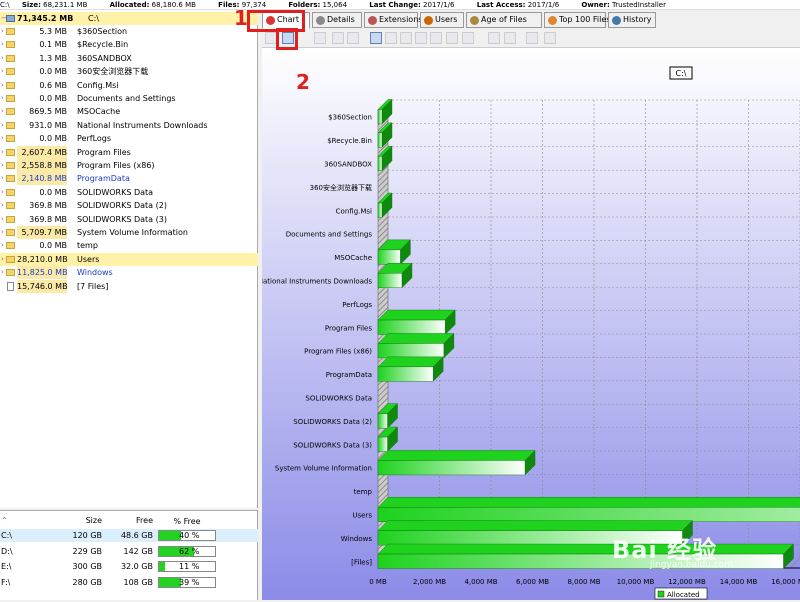 The height and width of the screenshot is (602, 800). I want to click on x-tick-label: 16,000 MB, so click(785, 582).